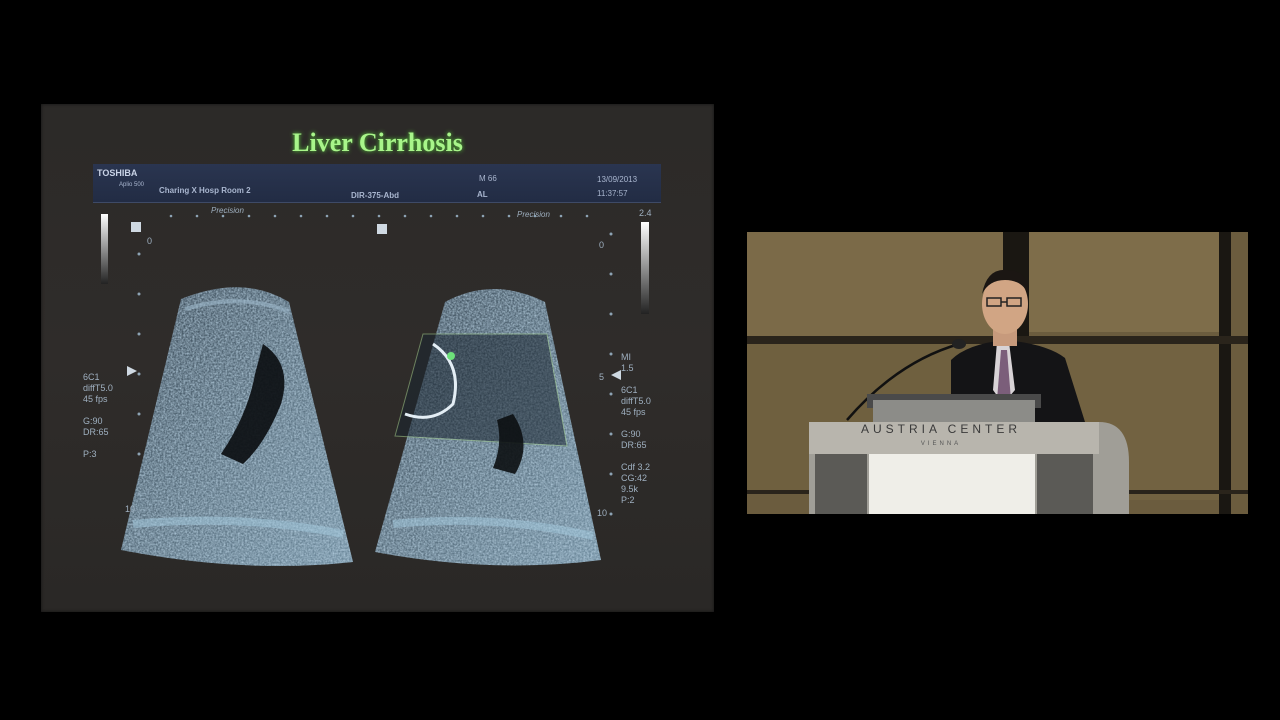 This screenshot has height=720, width=1280. I want to click on parameter-line: Cdf 3.2, so click(636, 467).